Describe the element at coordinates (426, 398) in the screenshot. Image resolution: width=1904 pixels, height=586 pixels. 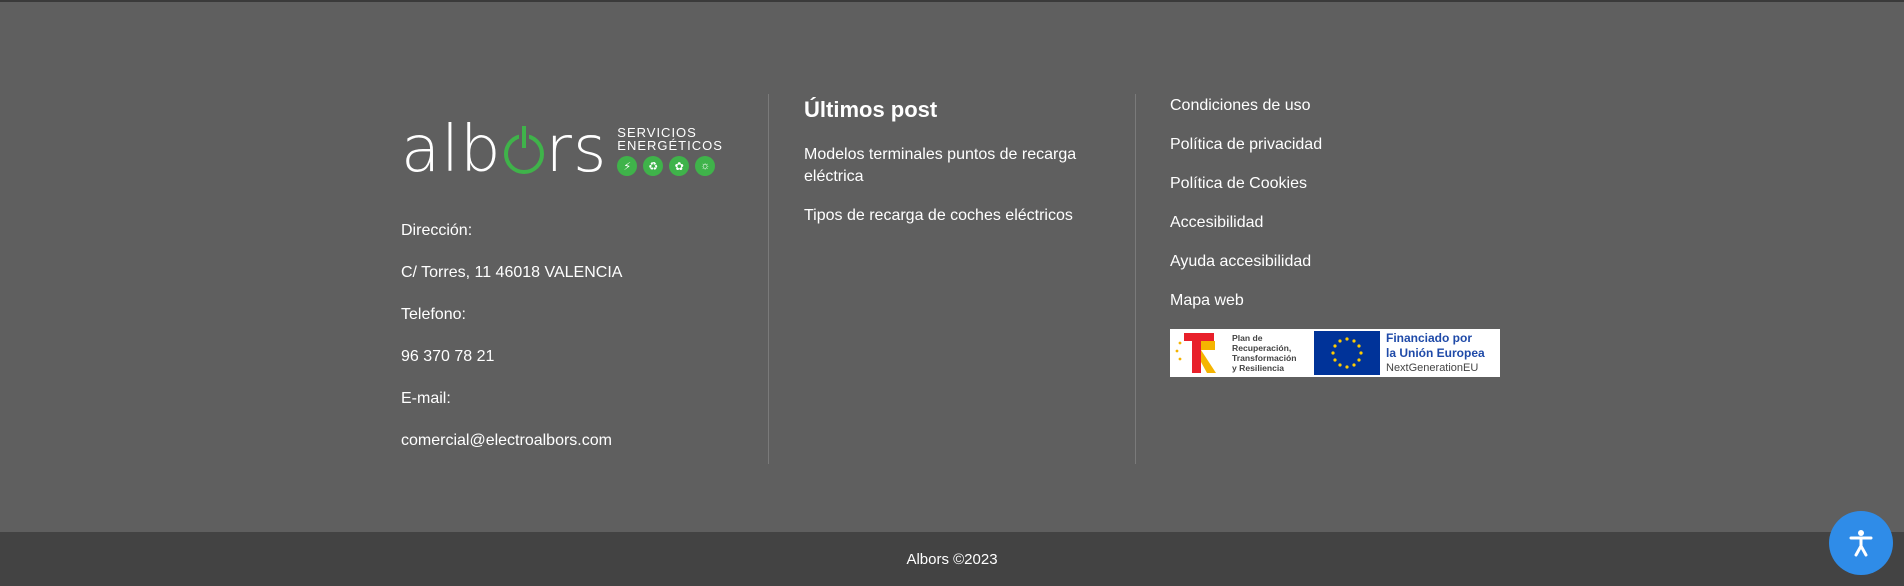
I see `email-label: E-mail:` at that location.